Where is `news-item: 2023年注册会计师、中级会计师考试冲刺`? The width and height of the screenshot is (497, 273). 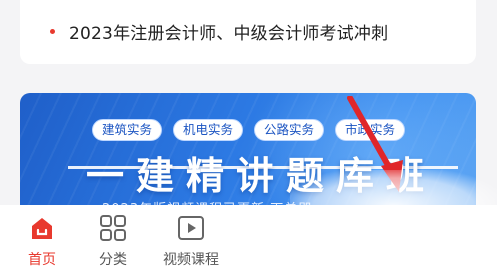 news-item: 2023年注册会计师、中级会计师考试冲刺 is located at coordinates (219, 31).